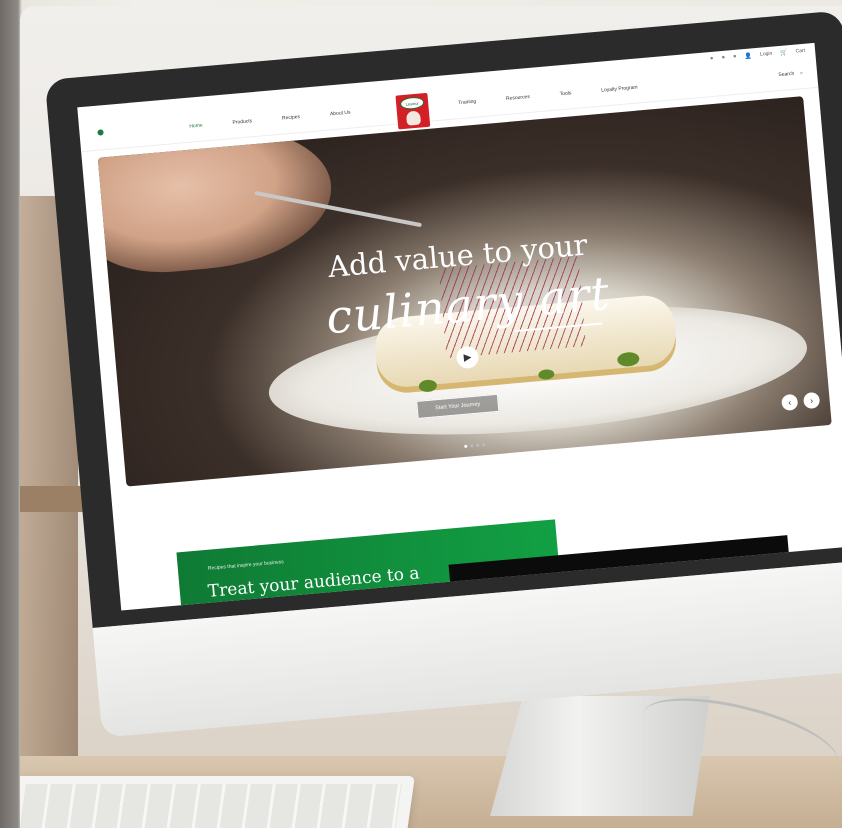 This screenshot has width=842, height=828. I want to click on nav-left-group: Home Products Recipes About Us, so click(270, 120).